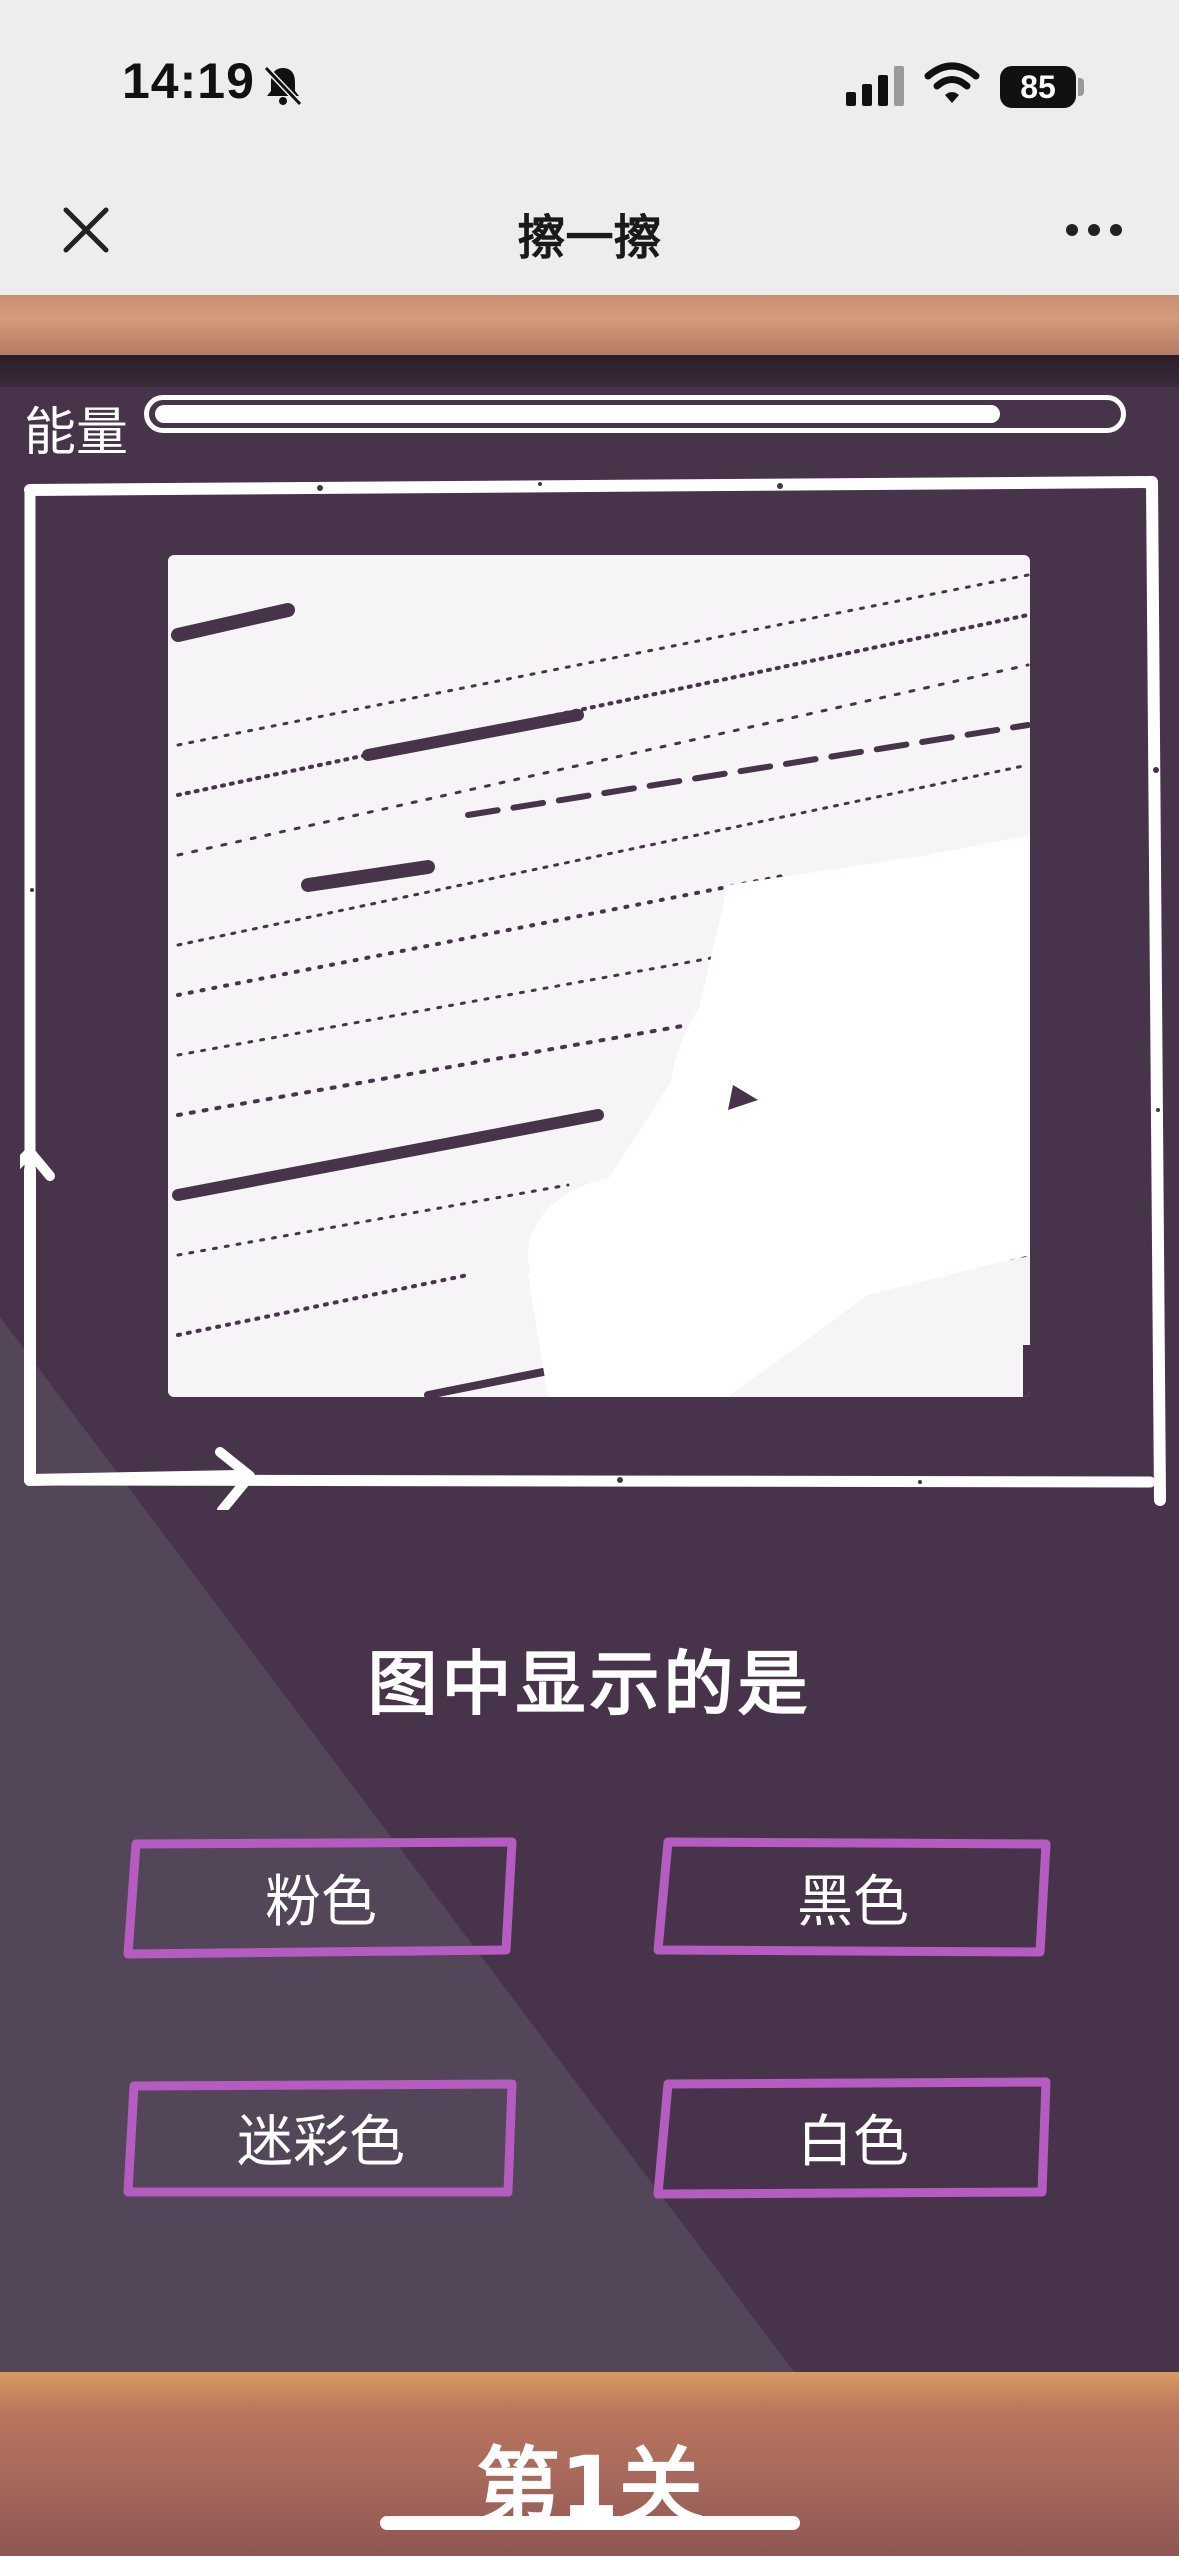  I want to click on option-camouflage: 迷彩色, so click(321, 2137).